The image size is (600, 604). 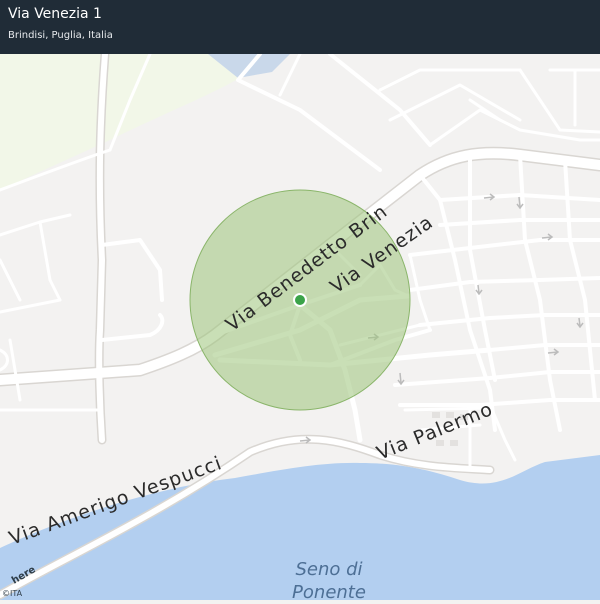 I want to click on address-title: Via Venezia 1, so click(x=55, y=14).